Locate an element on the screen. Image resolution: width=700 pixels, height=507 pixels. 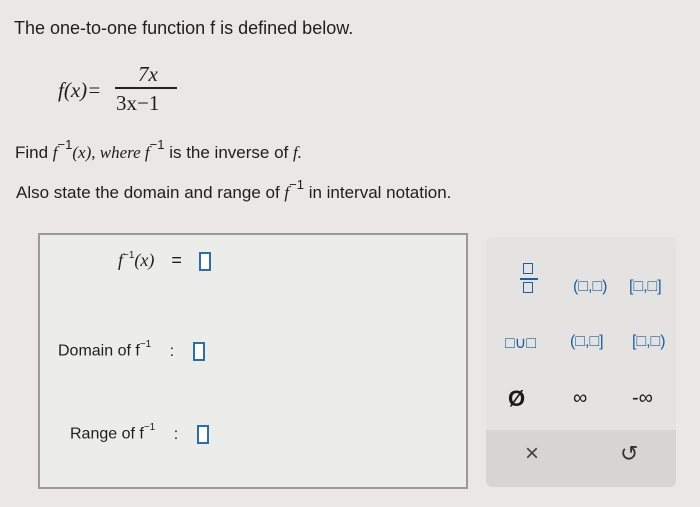
domain-input is located at coordinates (198, 351).